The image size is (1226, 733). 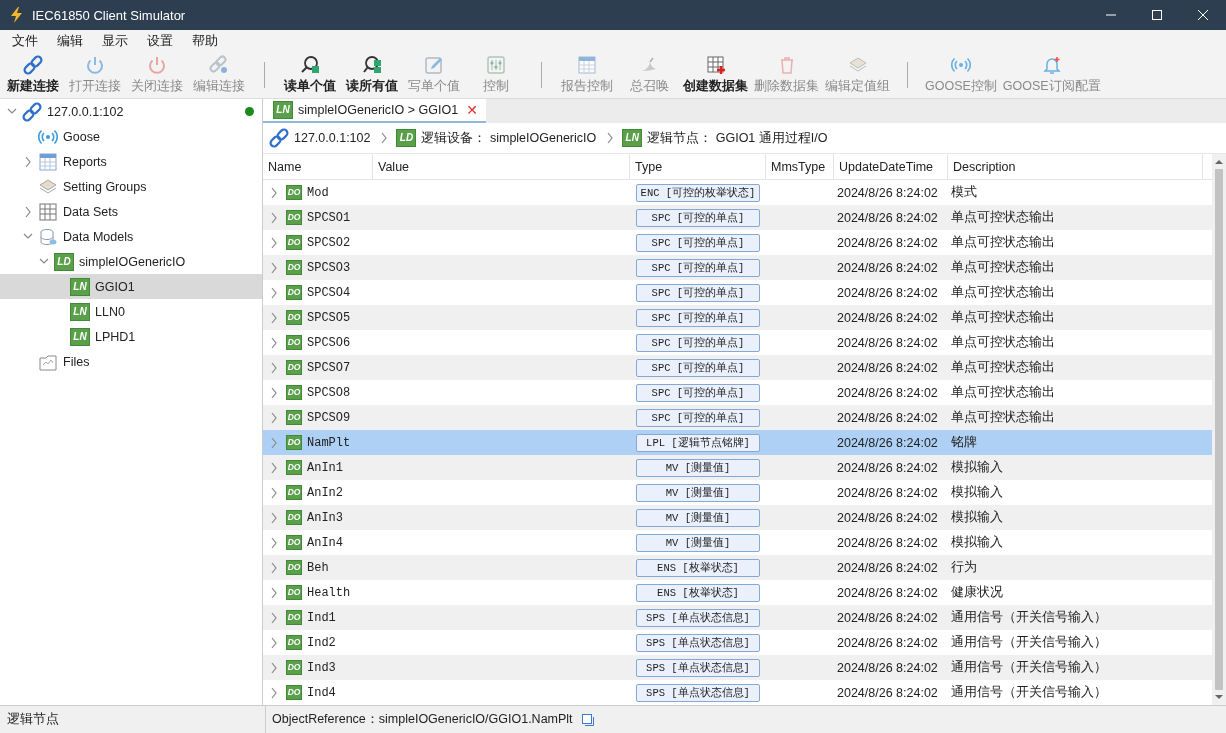 I want to click on table-row: DO NamPlt LPL [逻辑节点铭牌] 2024/8/26 8:24:02 铭牌, so click(x=737, y=442).